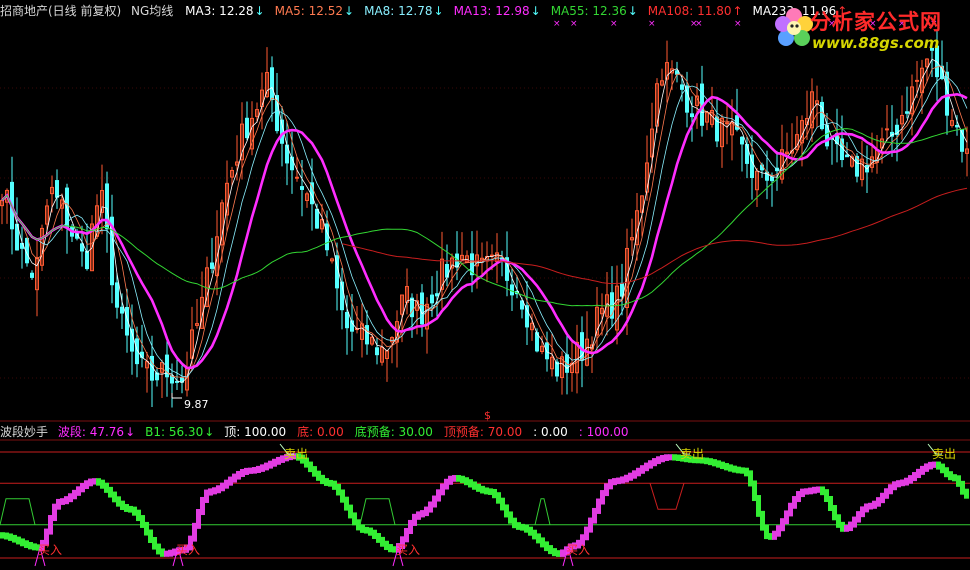 Image resolution: width=970 pixels, height=570 pixels. I want to click on site-logo: 分析家公式网 www.88gs.com, so click(870, 31).